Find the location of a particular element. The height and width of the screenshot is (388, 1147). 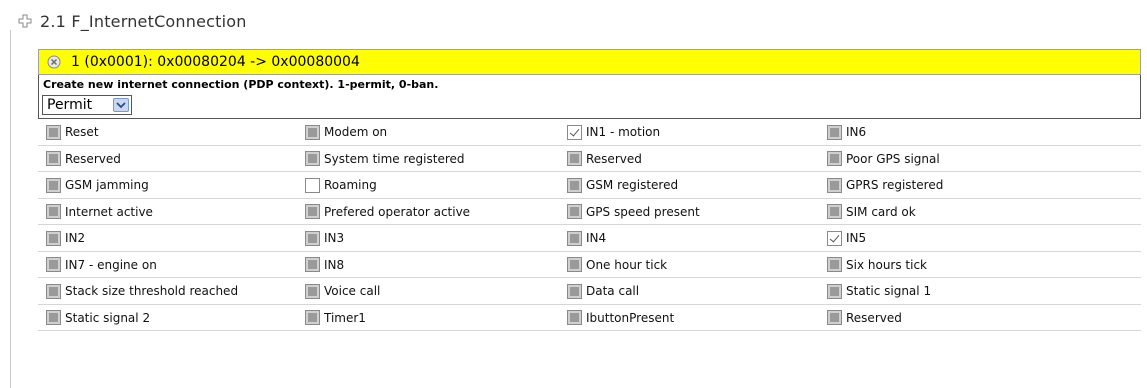

flag-label: Poor GPS signal is located at coordinates (893, 158).